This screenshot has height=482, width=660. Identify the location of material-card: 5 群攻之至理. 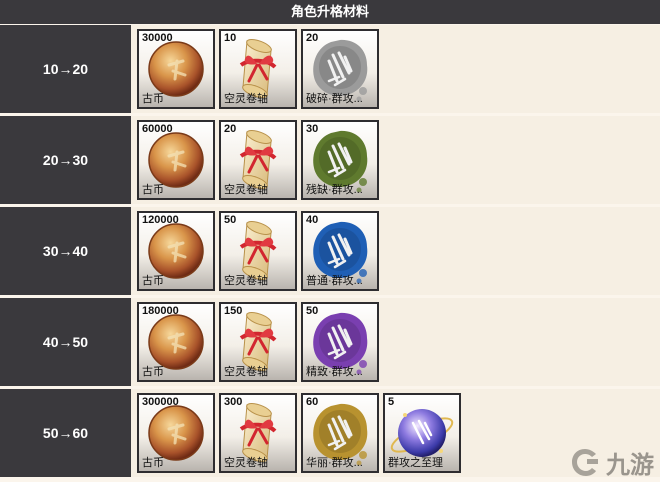
(422, 433).